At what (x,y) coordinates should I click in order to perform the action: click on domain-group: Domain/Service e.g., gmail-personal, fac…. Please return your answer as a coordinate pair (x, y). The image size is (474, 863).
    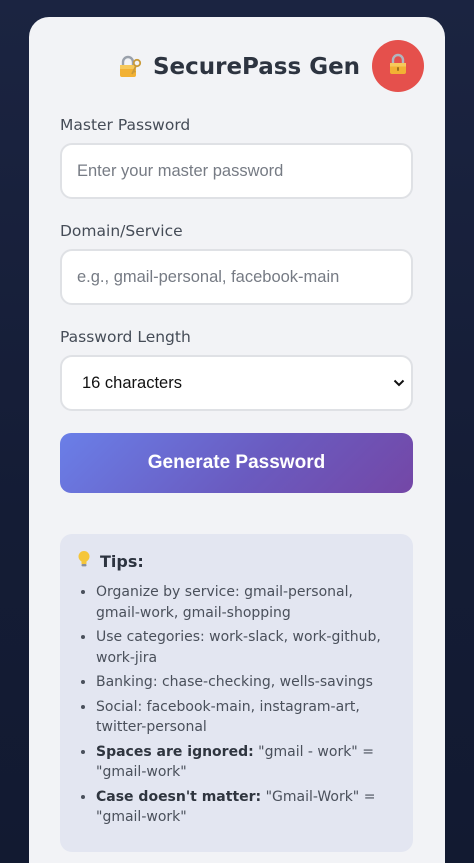
    Looking at the image, I should click on (236, 263).